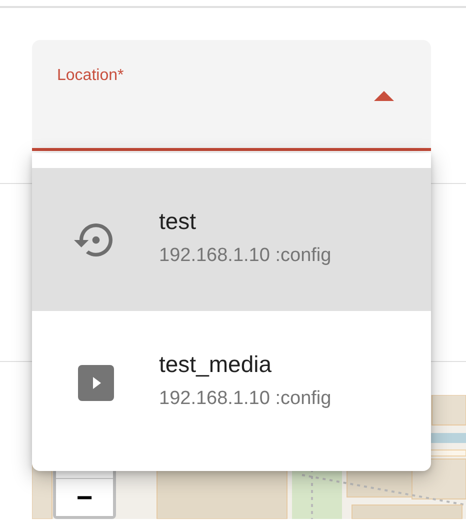 The width and height of the screenshot is (466, 520). I want to click on play-icon, so click(96, 382).